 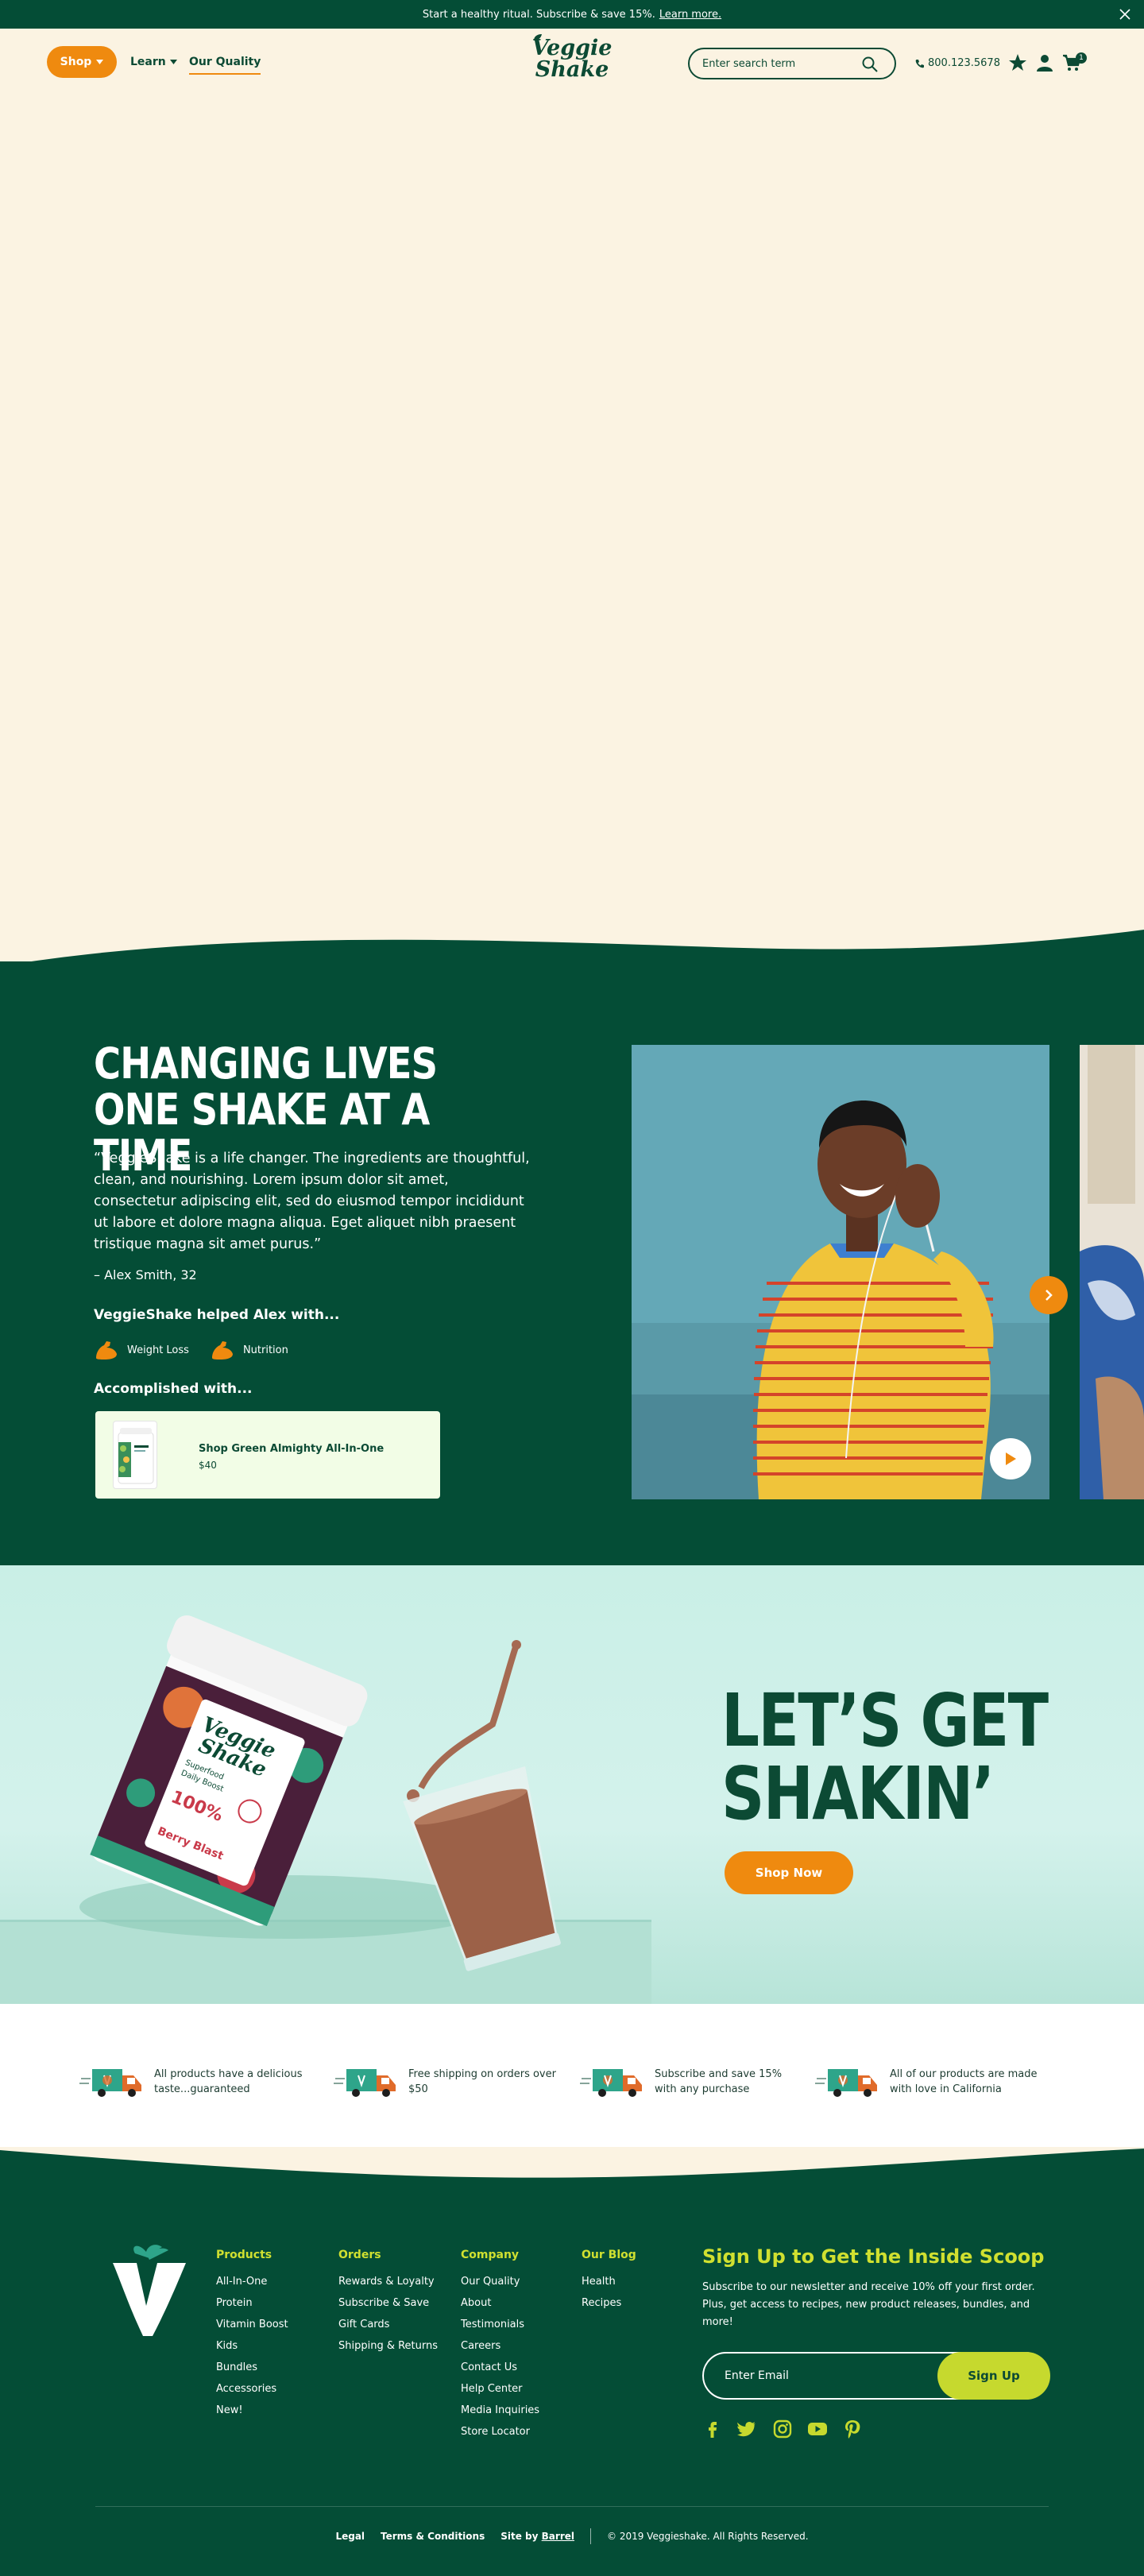 I want to click on feature-shipping: Free shipping on orders over $50, so click(x=446, y=2081).